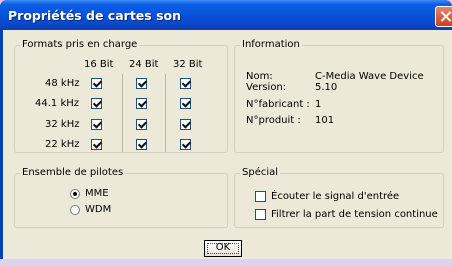  What do you see at coordinates (318, 104) in the screenshot?
I see `info-value-manufacturer: 1` at bounding box center [318, 104].